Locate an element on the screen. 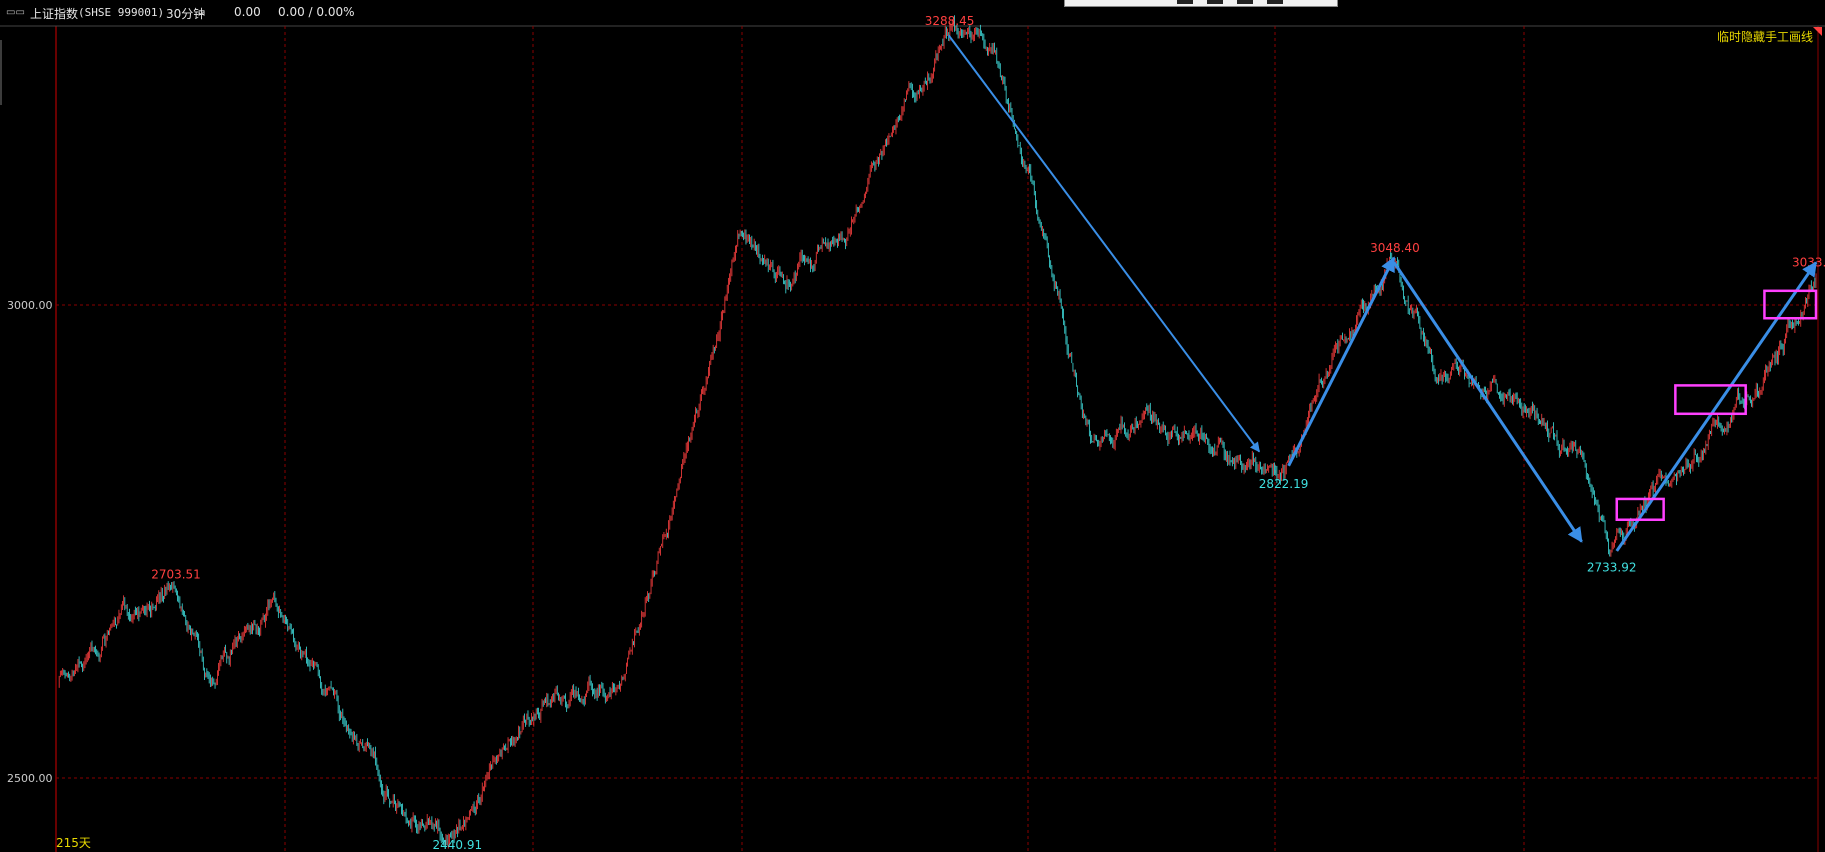 The image size is (1825, 852). low-price-label: 2733.92 is located at coordinates (1612, 568).